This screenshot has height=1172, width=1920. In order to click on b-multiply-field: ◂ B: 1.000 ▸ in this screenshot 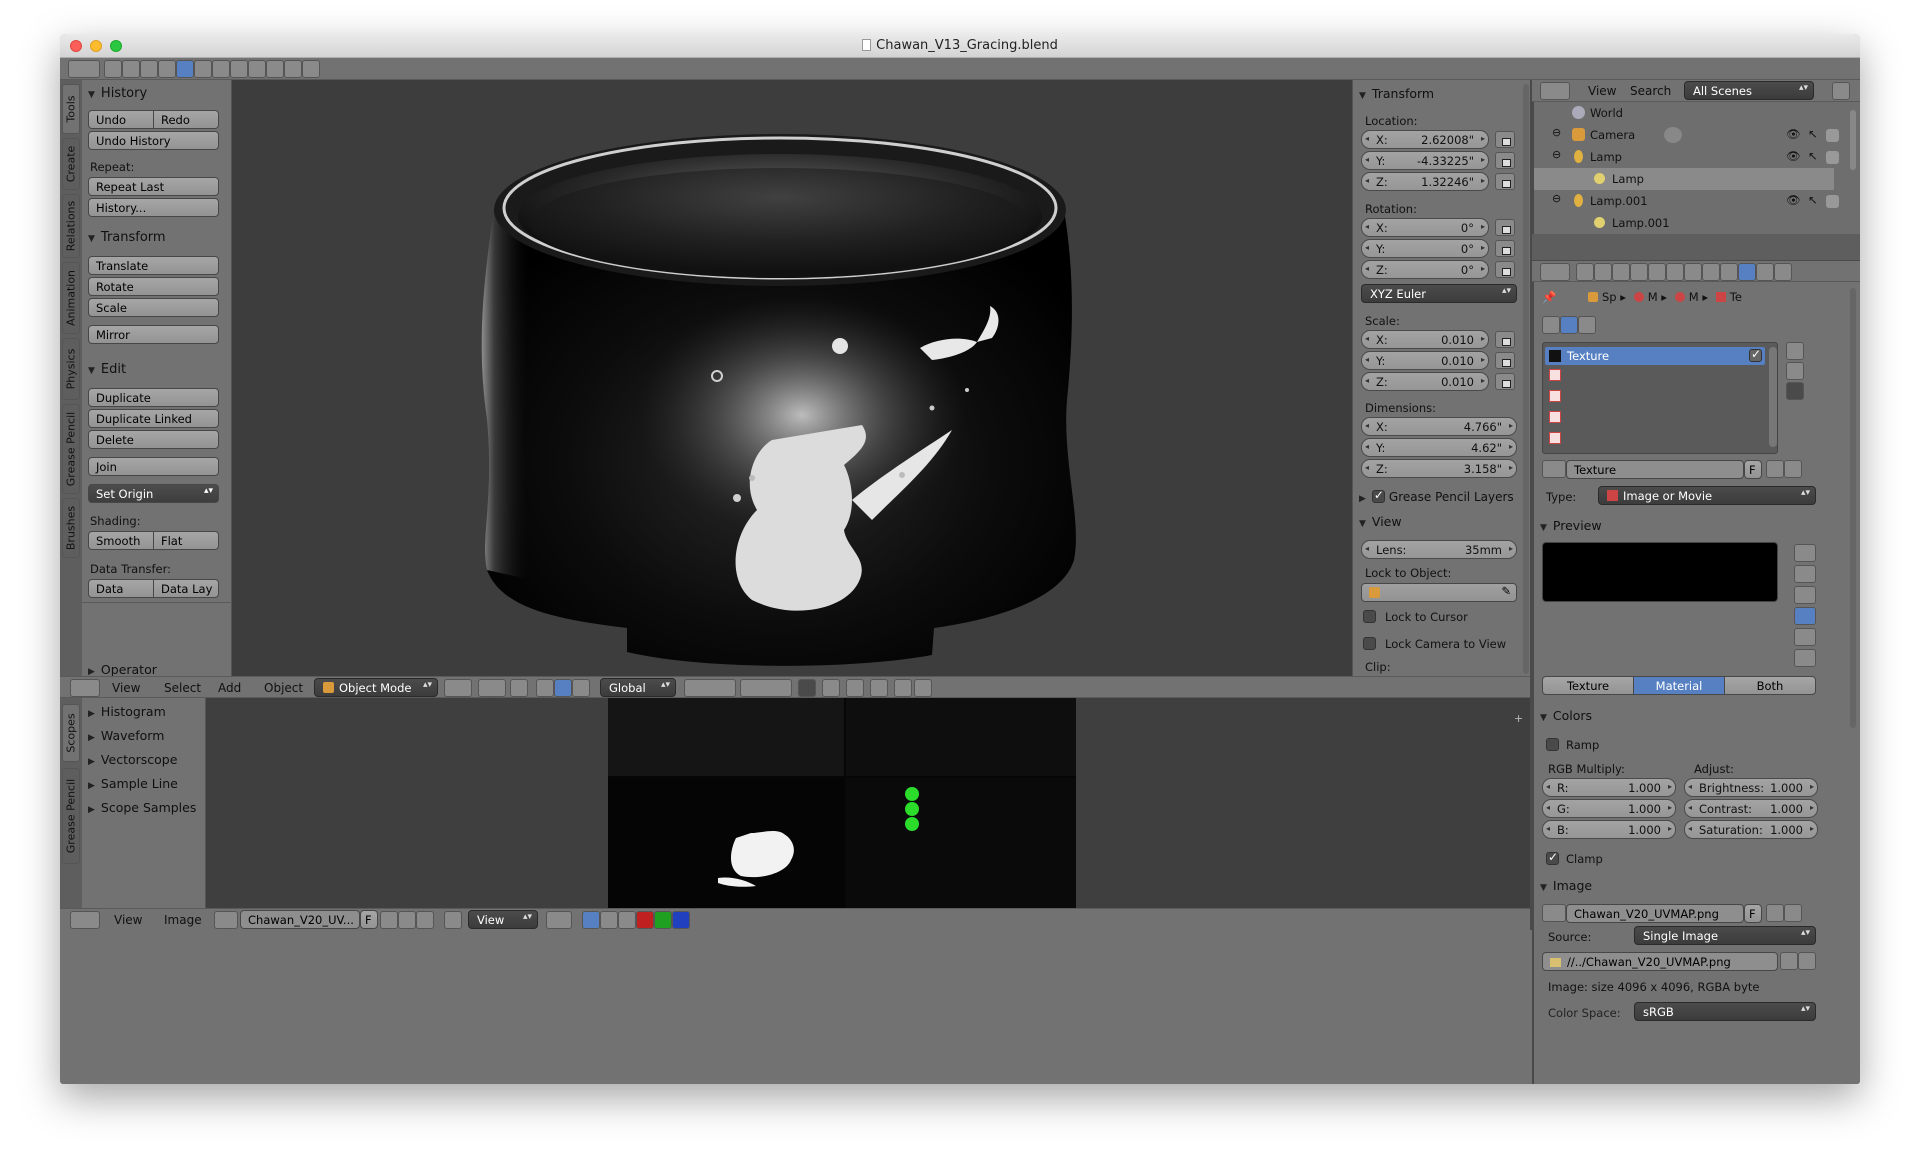, I will do `click(1609, 829)`.